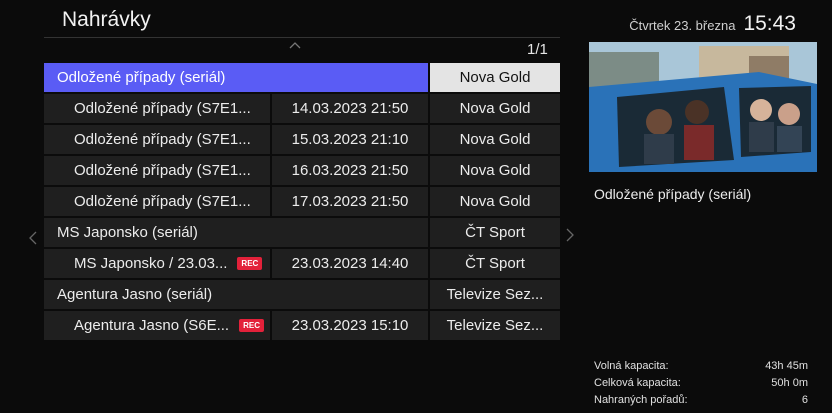  Describe the element at coordinates (349, 170) in the screenshot. I see `recording-date: 16.03.2023 21:50` at that location.